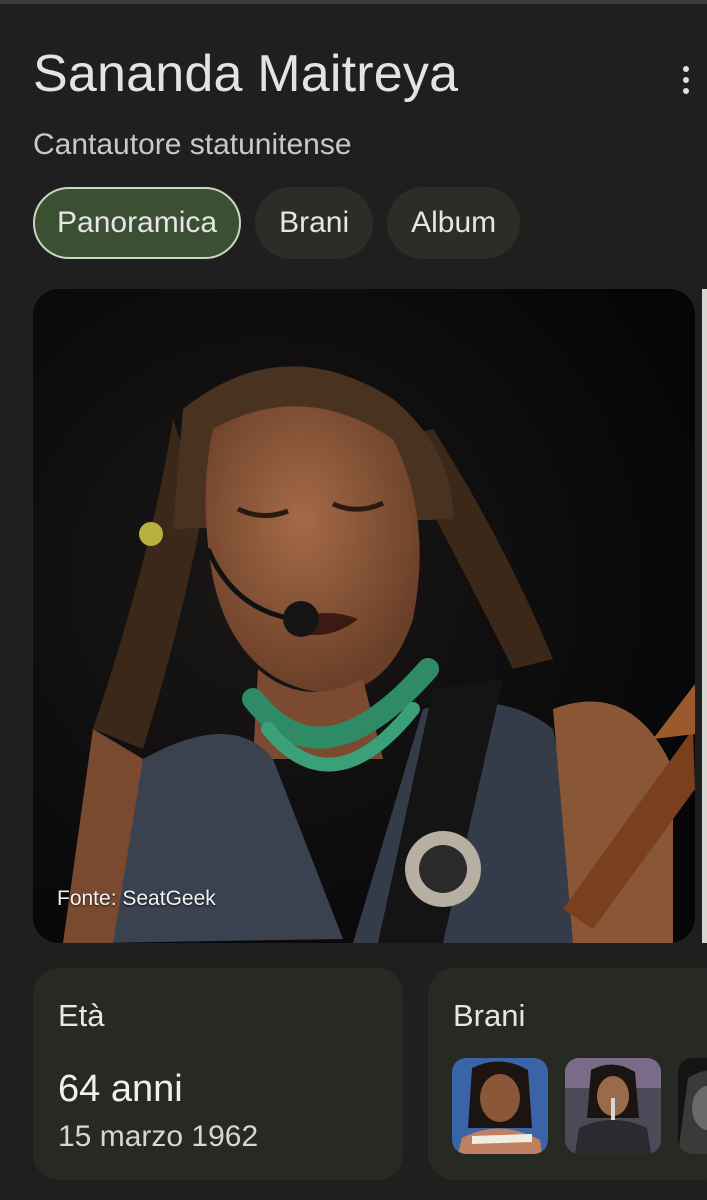 This screenshot has height=1200, width=707. What do you see at coordinates (192, 144) in the screenshot?
I see `page-subtitle: Cantautore statunitense` at bounding box center [192, 144].